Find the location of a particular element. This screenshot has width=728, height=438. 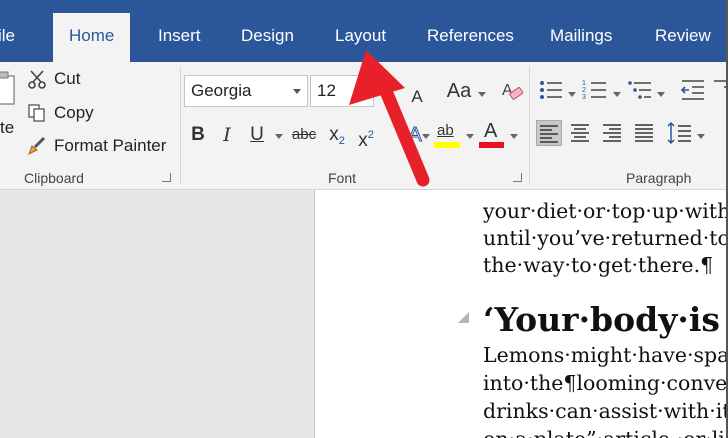

tab-file: ile is located at coordinates (7, 31).